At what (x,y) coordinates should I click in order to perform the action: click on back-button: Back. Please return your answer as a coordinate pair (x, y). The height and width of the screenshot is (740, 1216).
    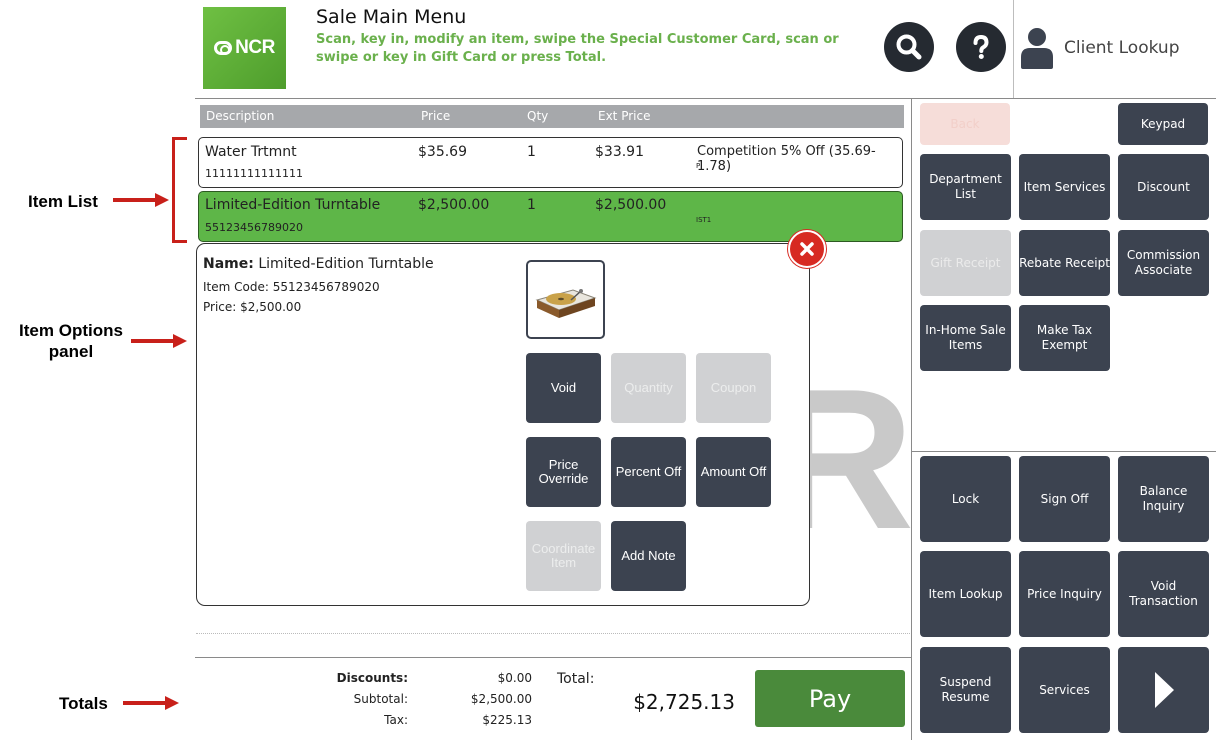
    Looking at the image, I should click on (965, 124).